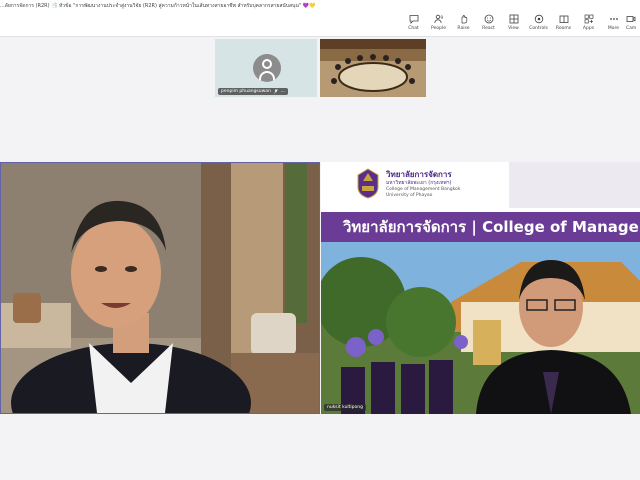 The width and height of the screenshot is (640, 480). What do you see at coordinates (423, 189) in the screenshot?
I see `college-name-english: College of Management Bangkok` at bounding box center [423, 189].